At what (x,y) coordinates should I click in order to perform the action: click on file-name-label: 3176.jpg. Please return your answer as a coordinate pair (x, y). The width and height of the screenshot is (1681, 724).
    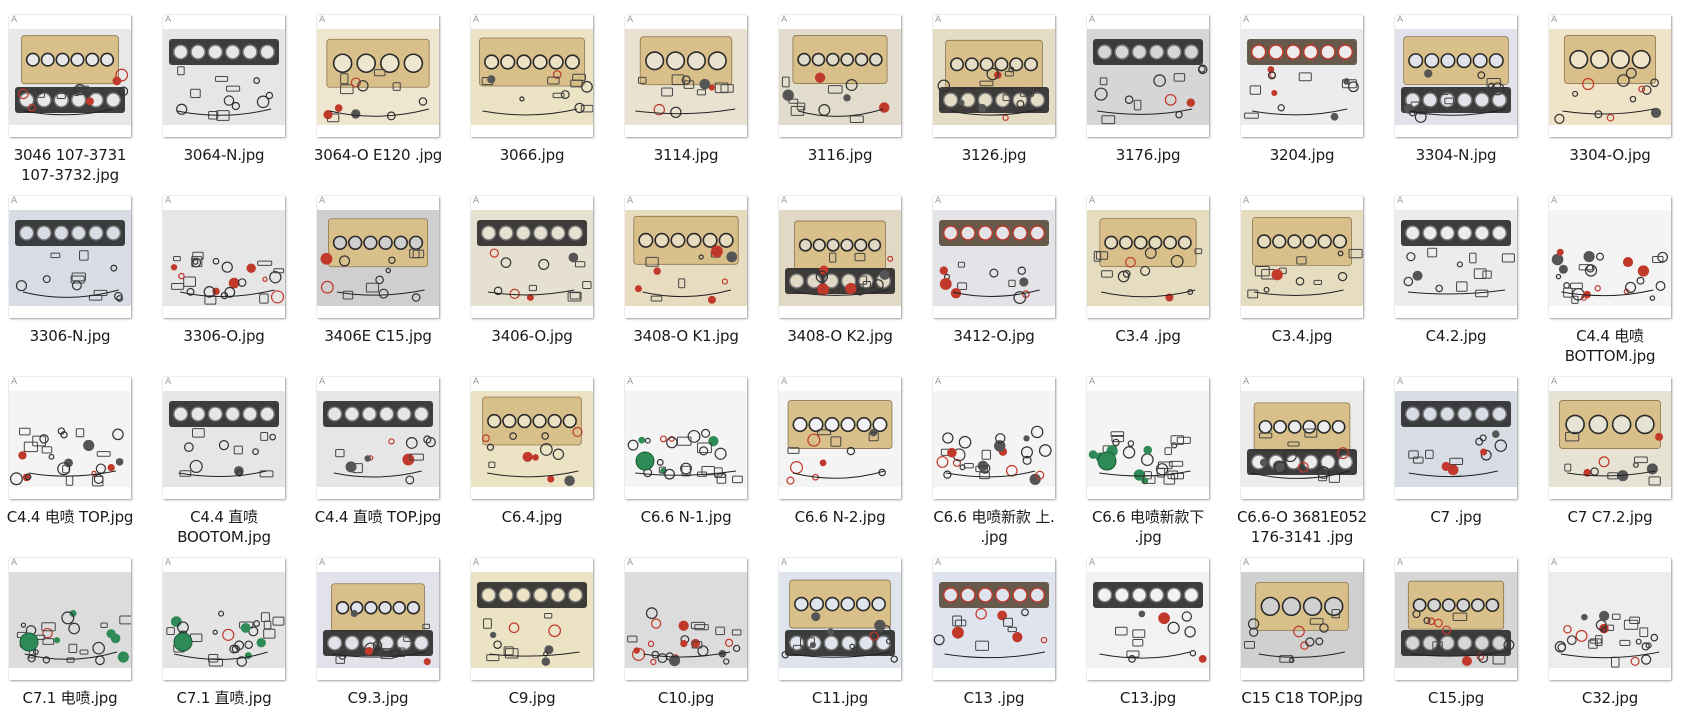
    Looking at the image, I should click on (1148, 155).